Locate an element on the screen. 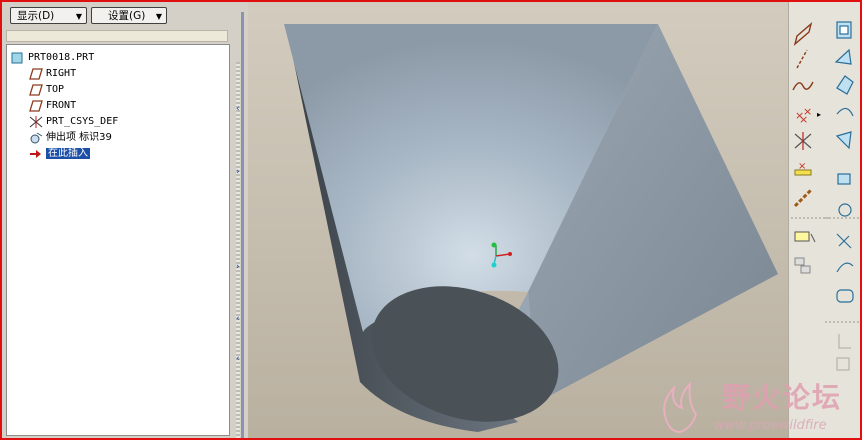 Image resolution: width=862 pixels, height=440 pixels. tree-item-right: RIGHT is located at coordinates (52, 73).